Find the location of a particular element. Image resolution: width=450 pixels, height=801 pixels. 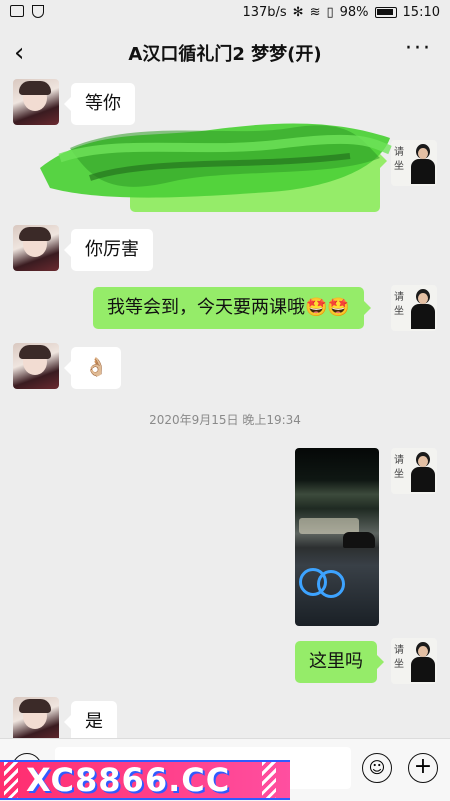

chat-title: A汉口循礼门2 梦梦(开) is located at coordinates (225, 54).